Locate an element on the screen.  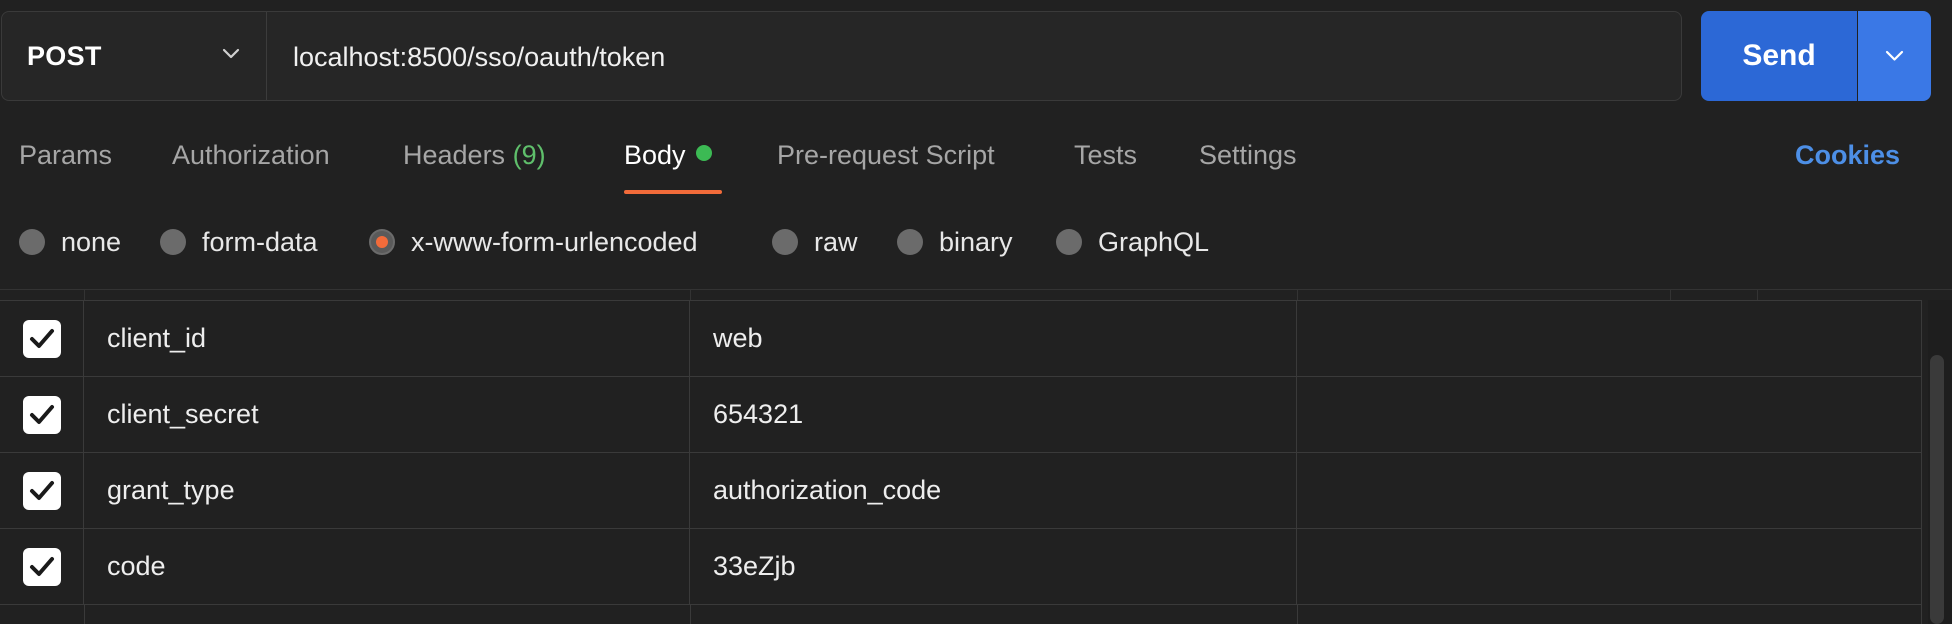
url-input: localhost:8500/sso/oauth/token is located at coordinates (974, 56).